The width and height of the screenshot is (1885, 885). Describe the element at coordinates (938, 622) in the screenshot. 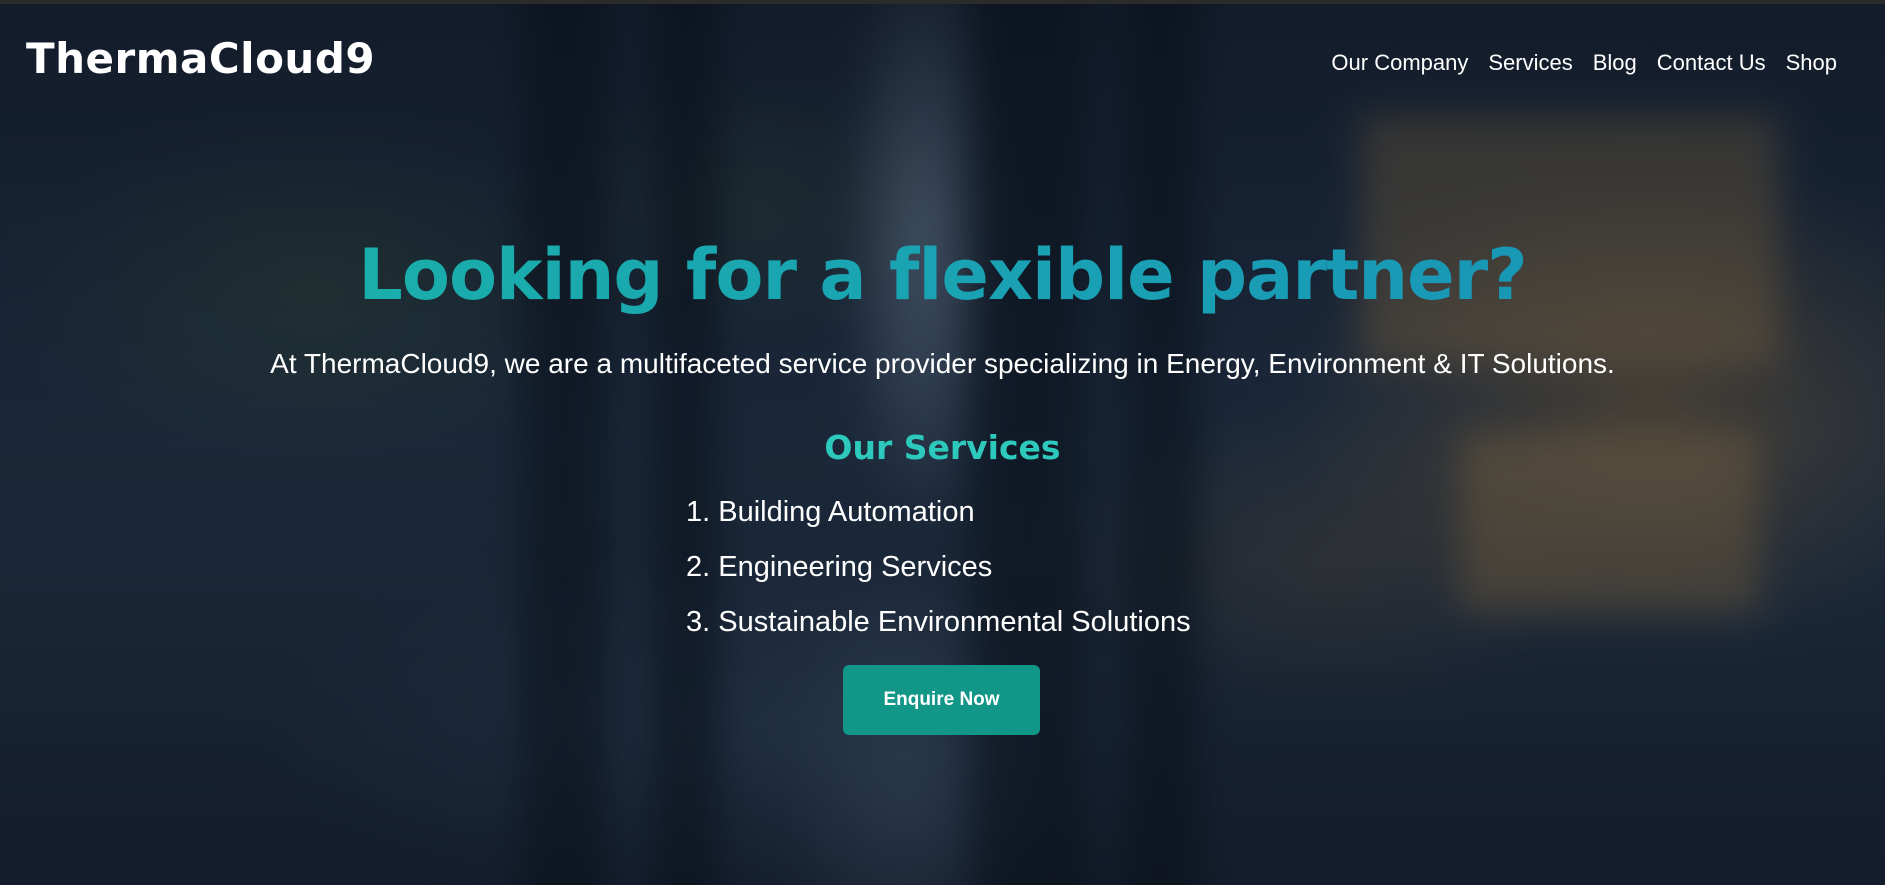

I see `service-item-sustainable-environmental-solutions: 3. Sustainable Environmental Solutions` at that location.